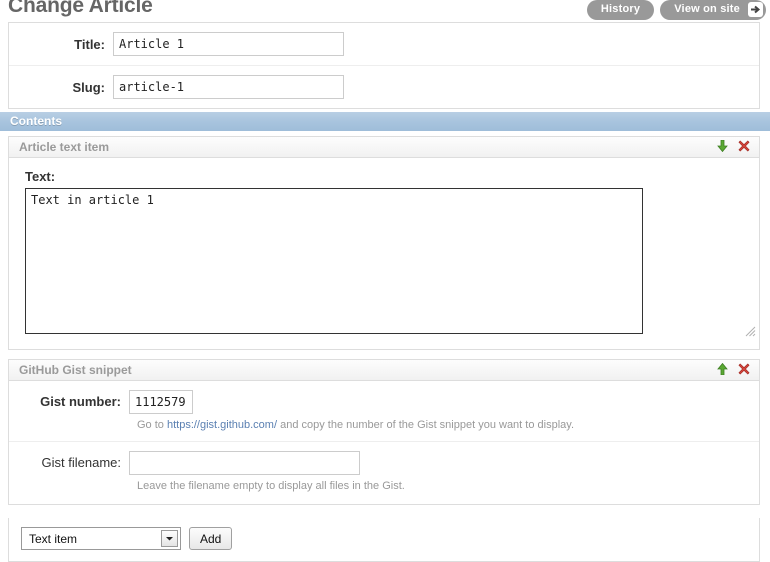 This screenshot has width=770, height=562. What do you see at coordinates (750, 330) in the screenshot?
I see `resize-grip-icon` at bounding box center [750, 330].